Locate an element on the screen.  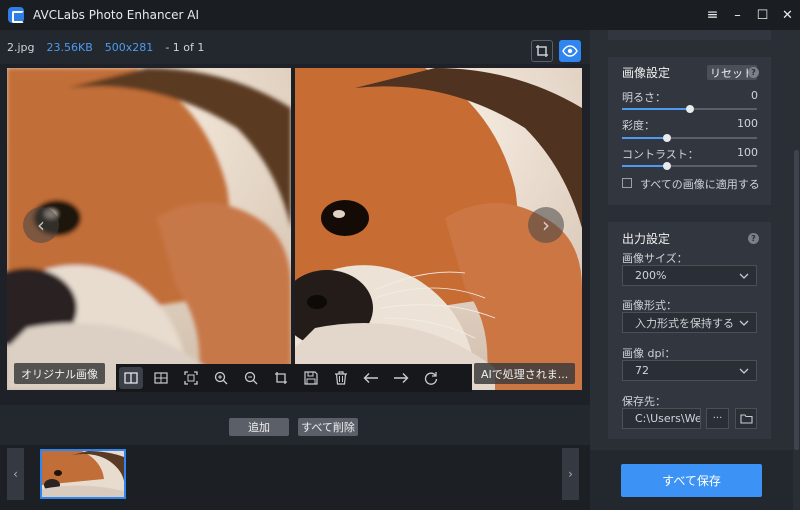
undo-button is located at coordinates (371, 378).